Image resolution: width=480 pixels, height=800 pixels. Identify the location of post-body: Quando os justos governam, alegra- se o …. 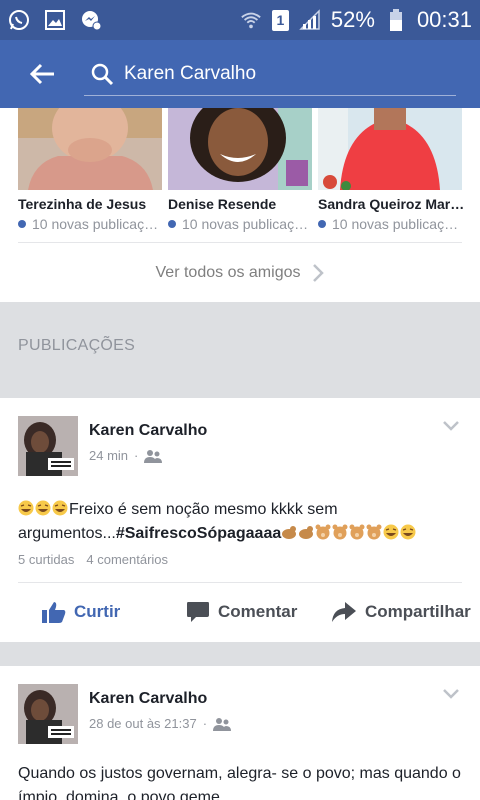
(239, 782).